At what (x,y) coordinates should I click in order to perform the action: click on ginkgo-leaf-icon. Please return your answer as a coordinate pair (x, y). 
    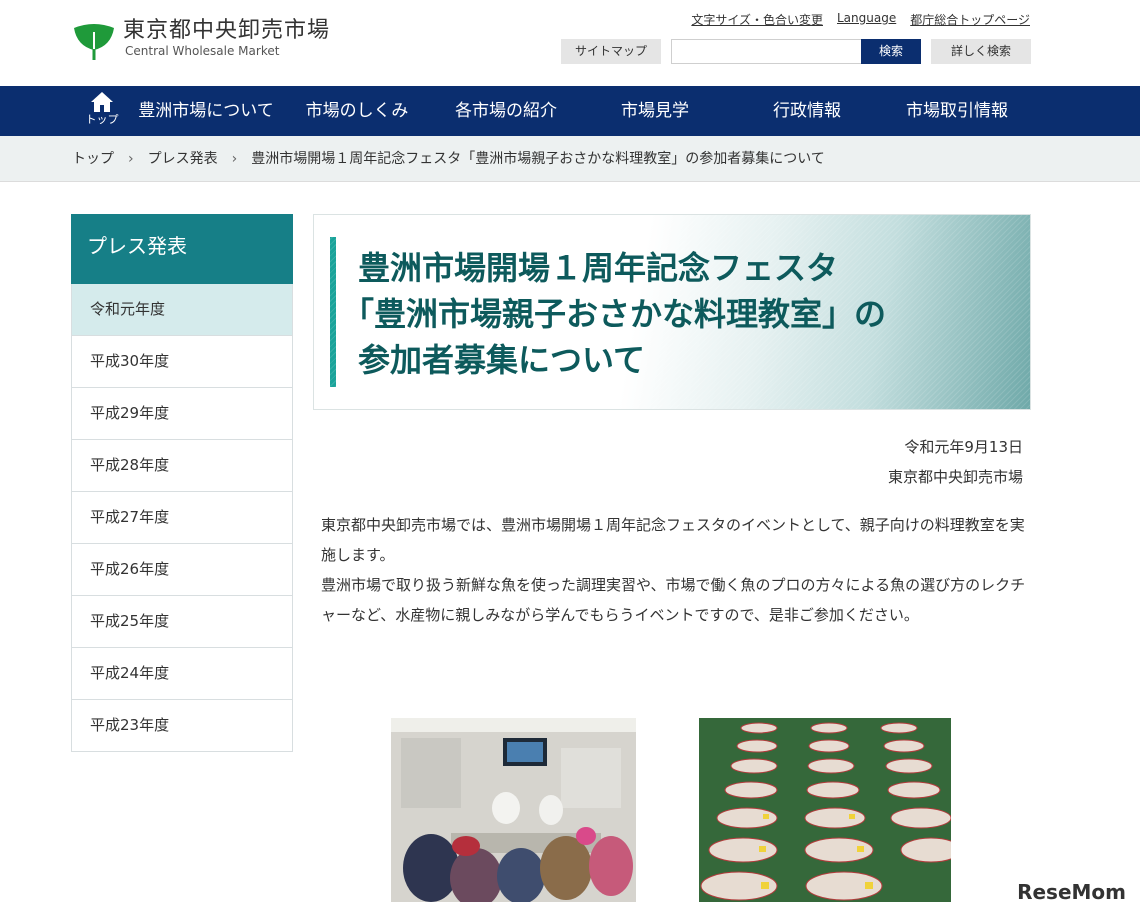
    Looking at the image, I should click on (94, 42).